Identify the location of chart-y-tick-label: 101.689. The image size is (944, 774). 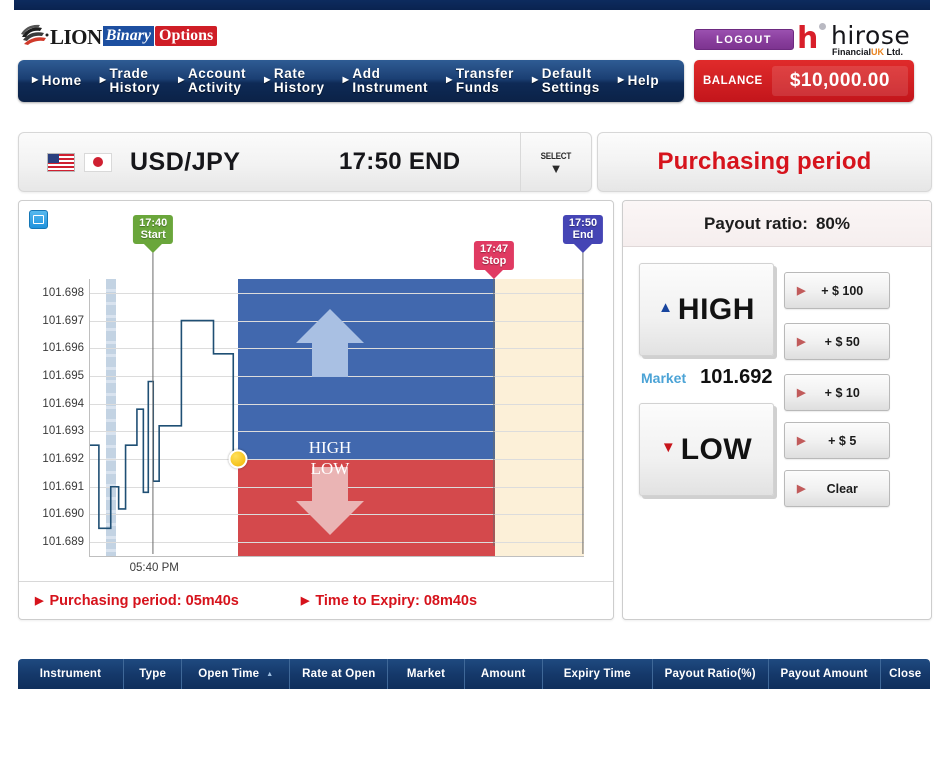
(63, 542).